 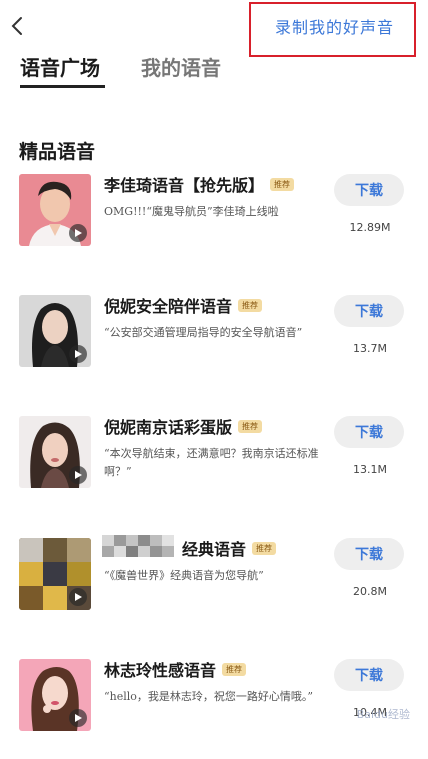 I want to click on voice-title: 倪妮安全陪伴语音 推荐, so click(x=183, y=305).